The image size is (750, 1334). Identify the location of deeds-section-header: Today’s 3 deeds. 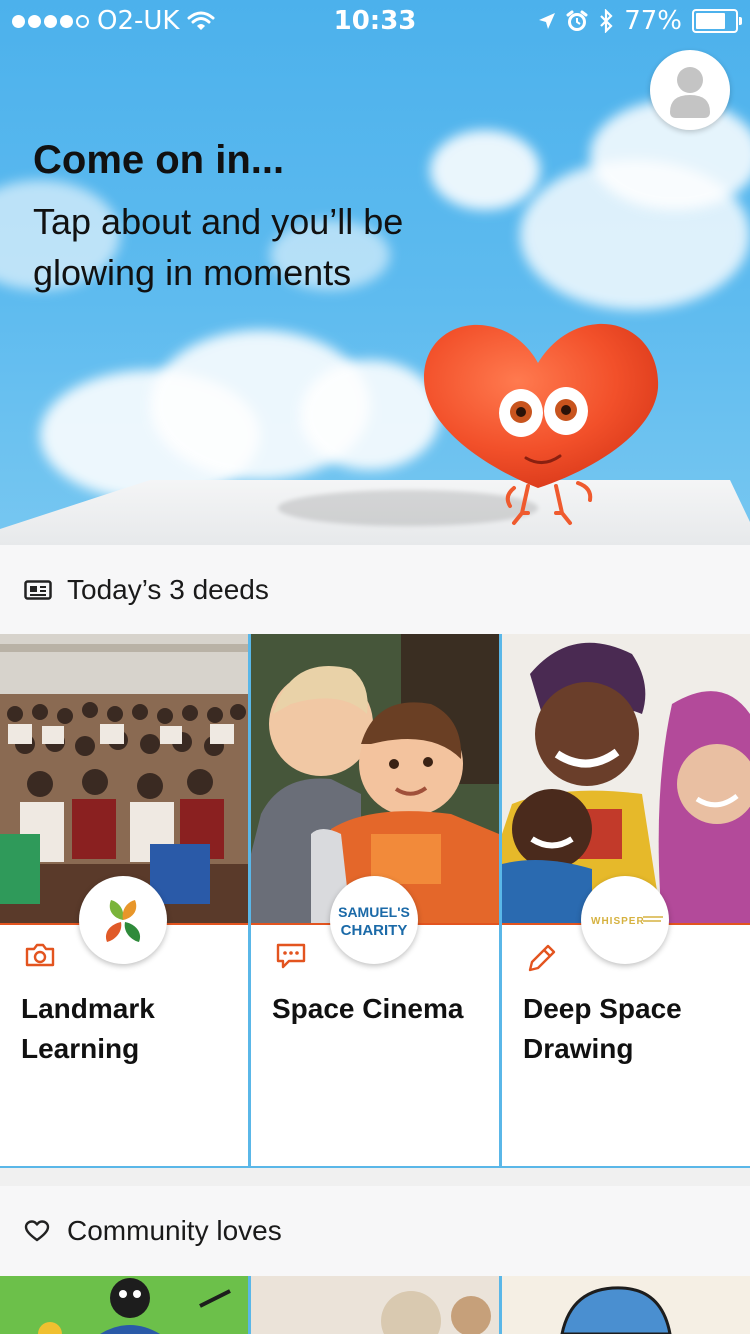
(375, 590).